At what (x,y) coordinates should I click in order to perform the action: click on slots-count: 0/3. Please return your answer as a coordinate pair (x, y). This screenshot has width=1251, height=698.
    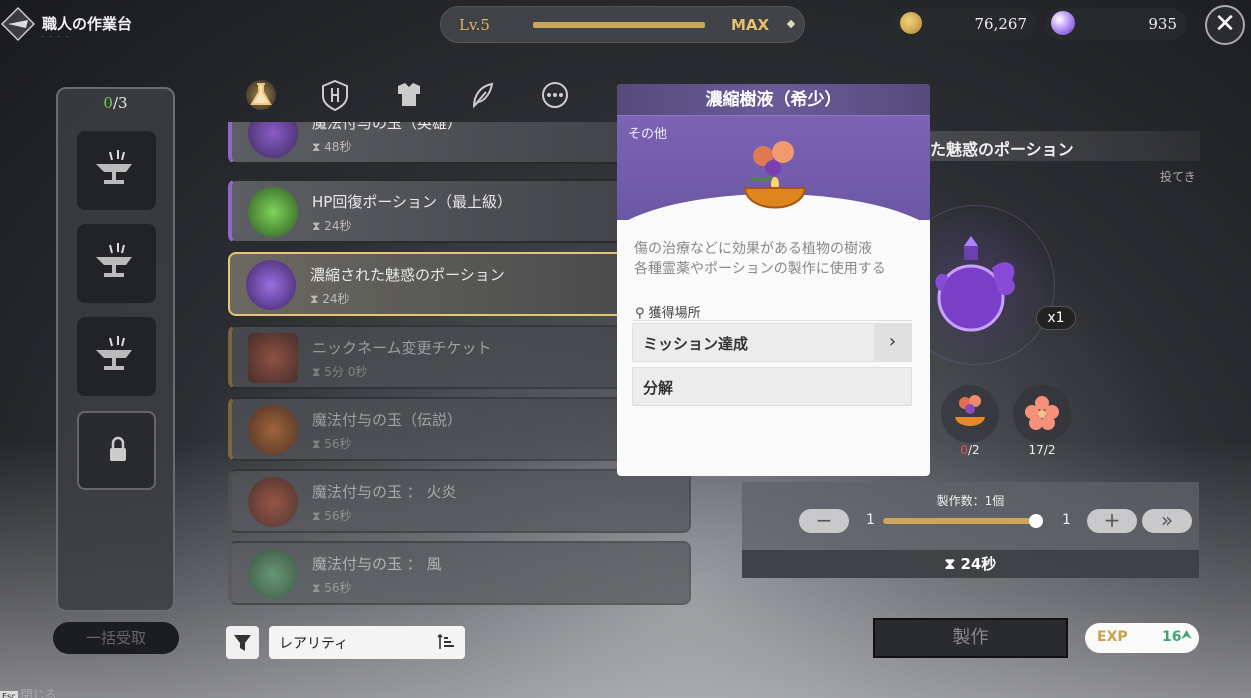
    Looking at the image, I should click on (115, 103).